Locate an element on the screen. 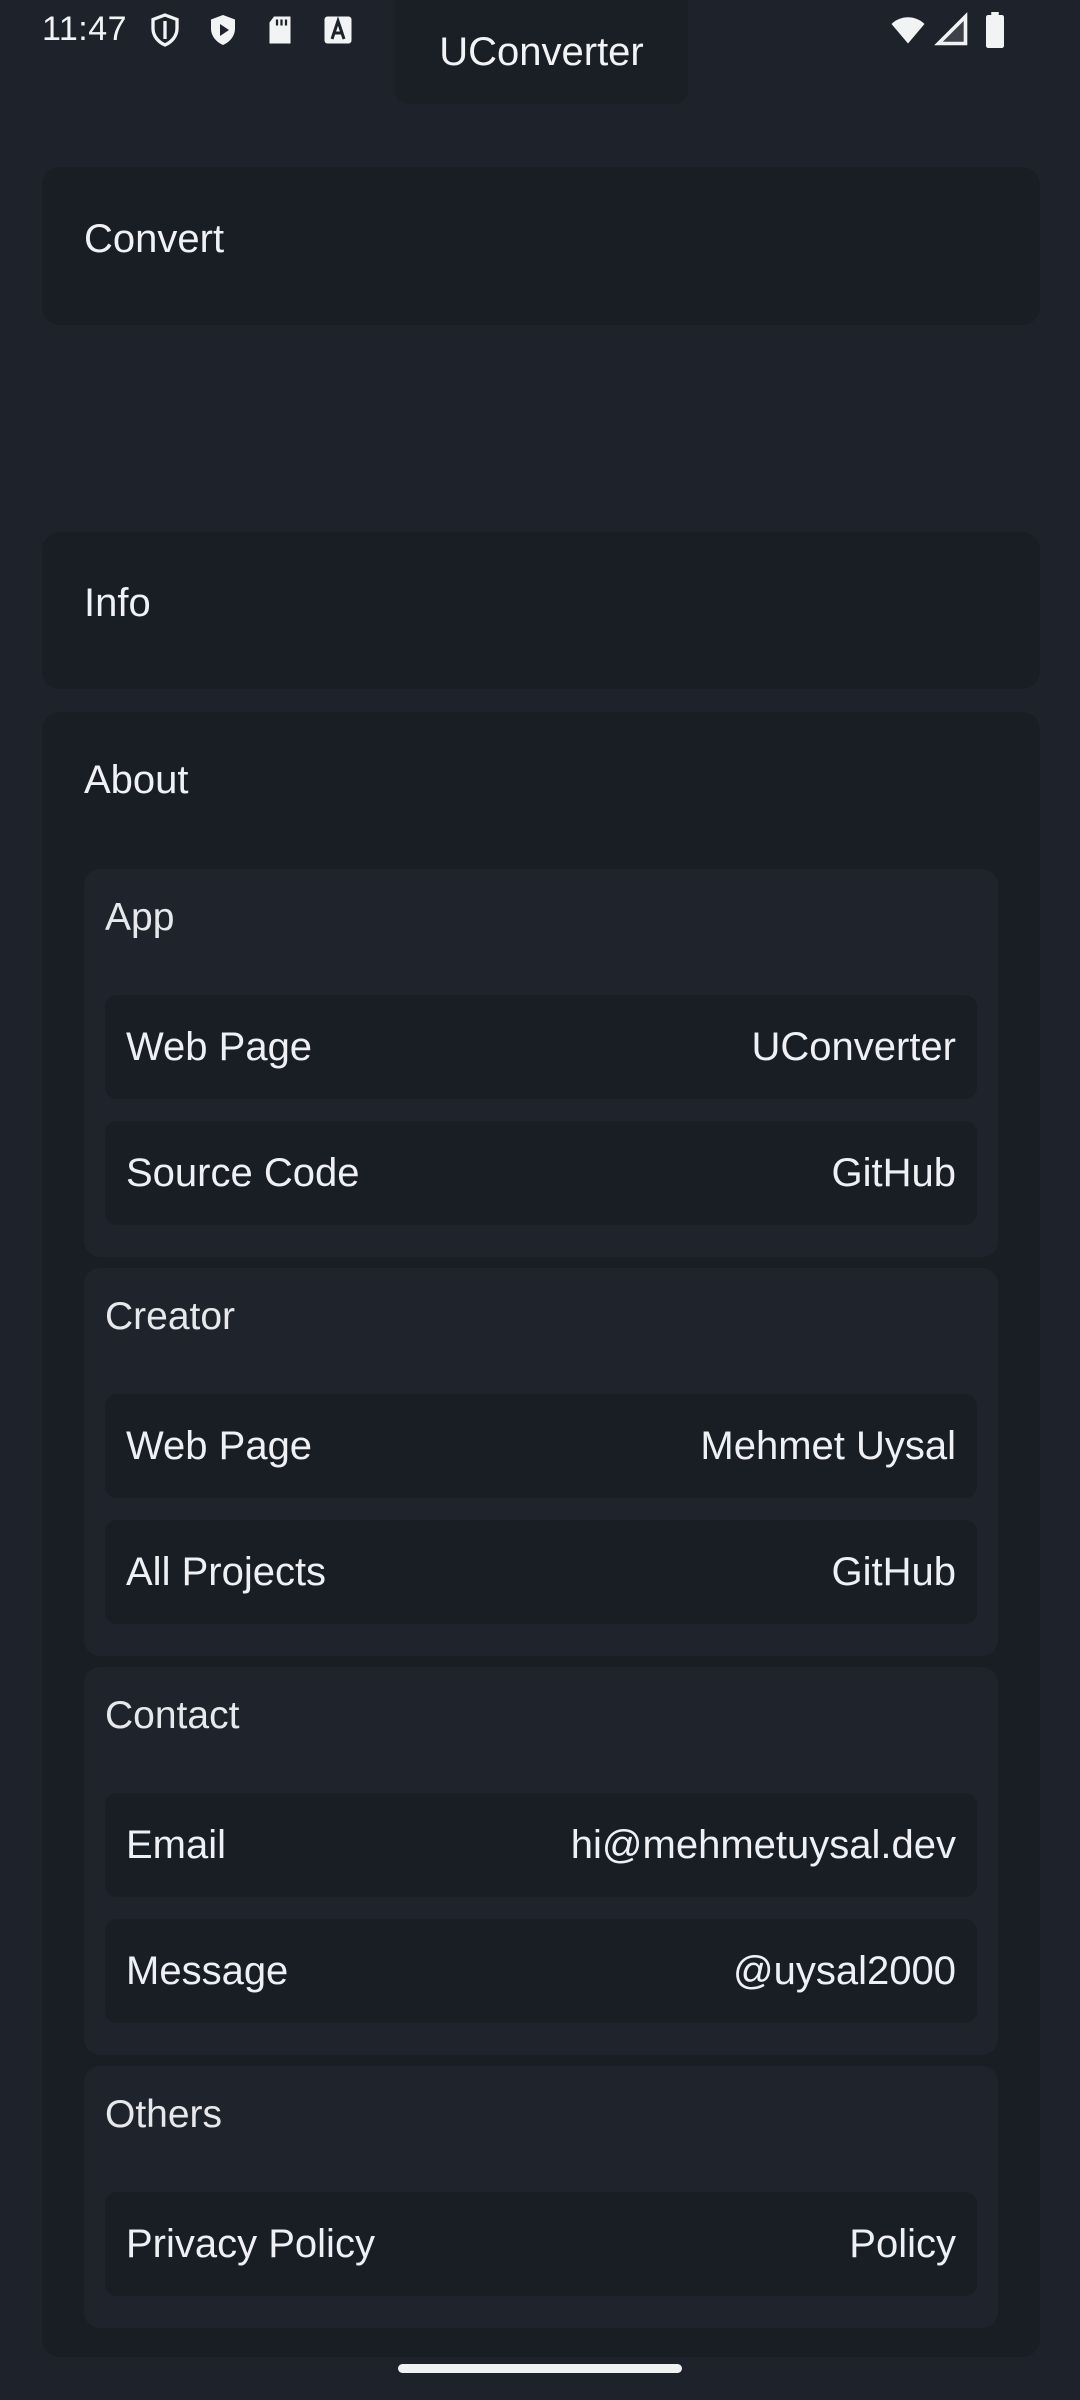 The image size is (1080, 2400). group-title-creator: Creator is located at coordinates (170, 1316).